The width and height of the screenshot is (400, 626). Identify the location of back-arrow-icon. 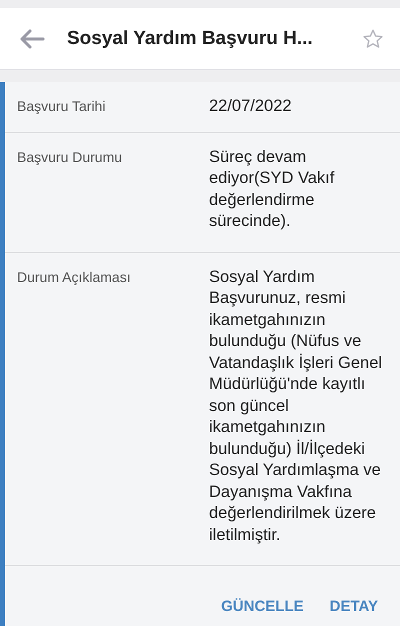
(32, 38).